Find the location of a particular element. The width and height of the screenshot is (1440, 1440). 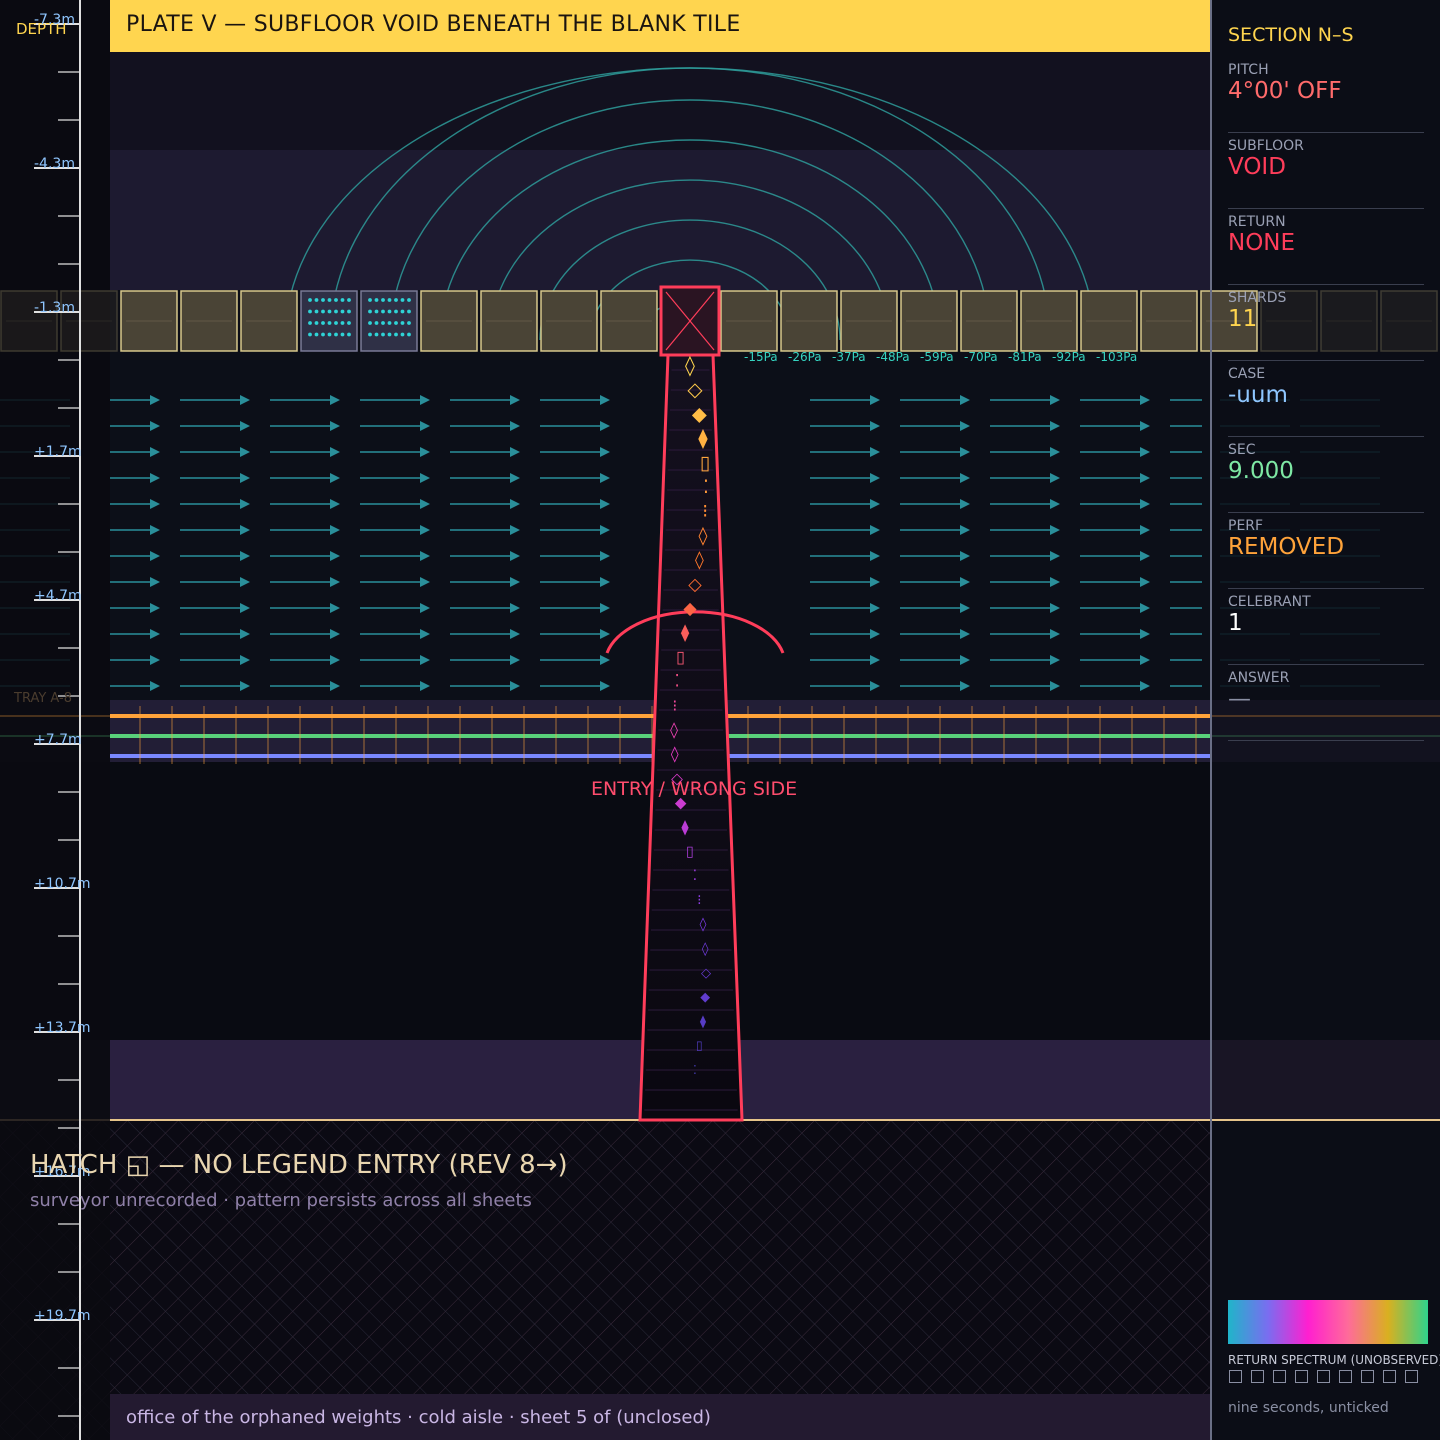

stat-answer: ANSWER — is located at coordinates (1326, 705).